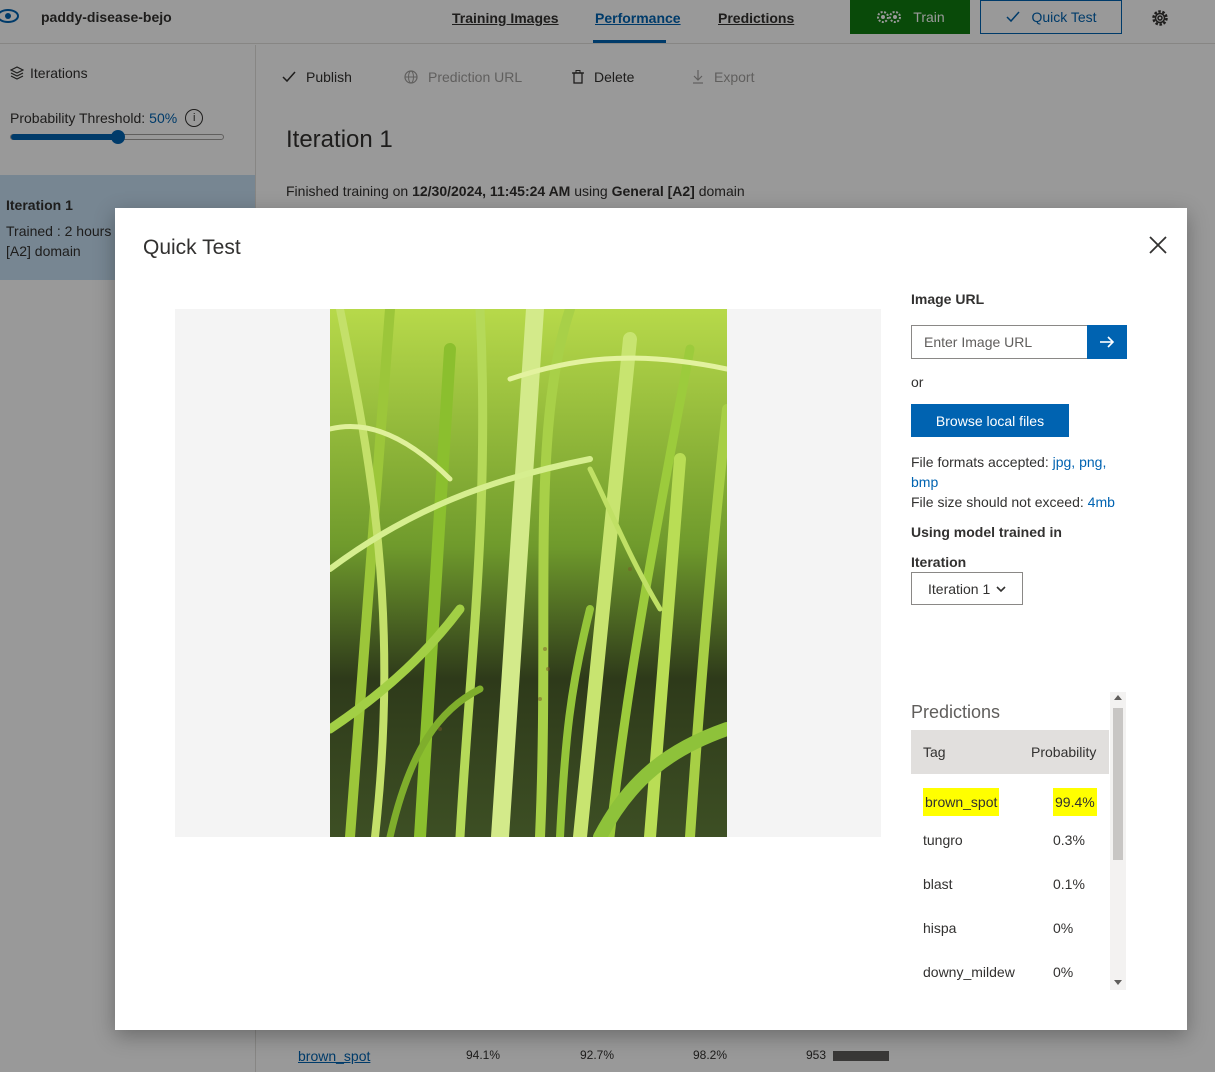  Describe the element at coordinates (969, 972) in the screenshot. I see `prediction-tag: downy_mildew` at that location.